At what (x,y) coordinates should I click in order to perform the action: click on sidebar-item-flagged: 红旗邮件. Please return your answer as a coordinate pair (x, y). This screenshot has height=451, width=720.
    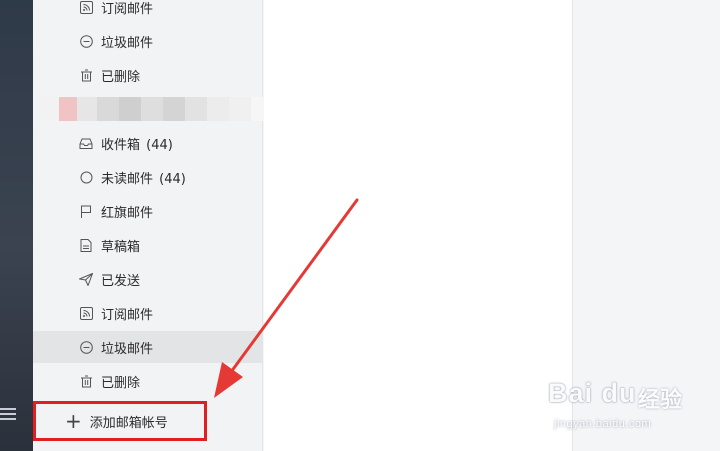
    Looking at the image, I should click on (148, 211).